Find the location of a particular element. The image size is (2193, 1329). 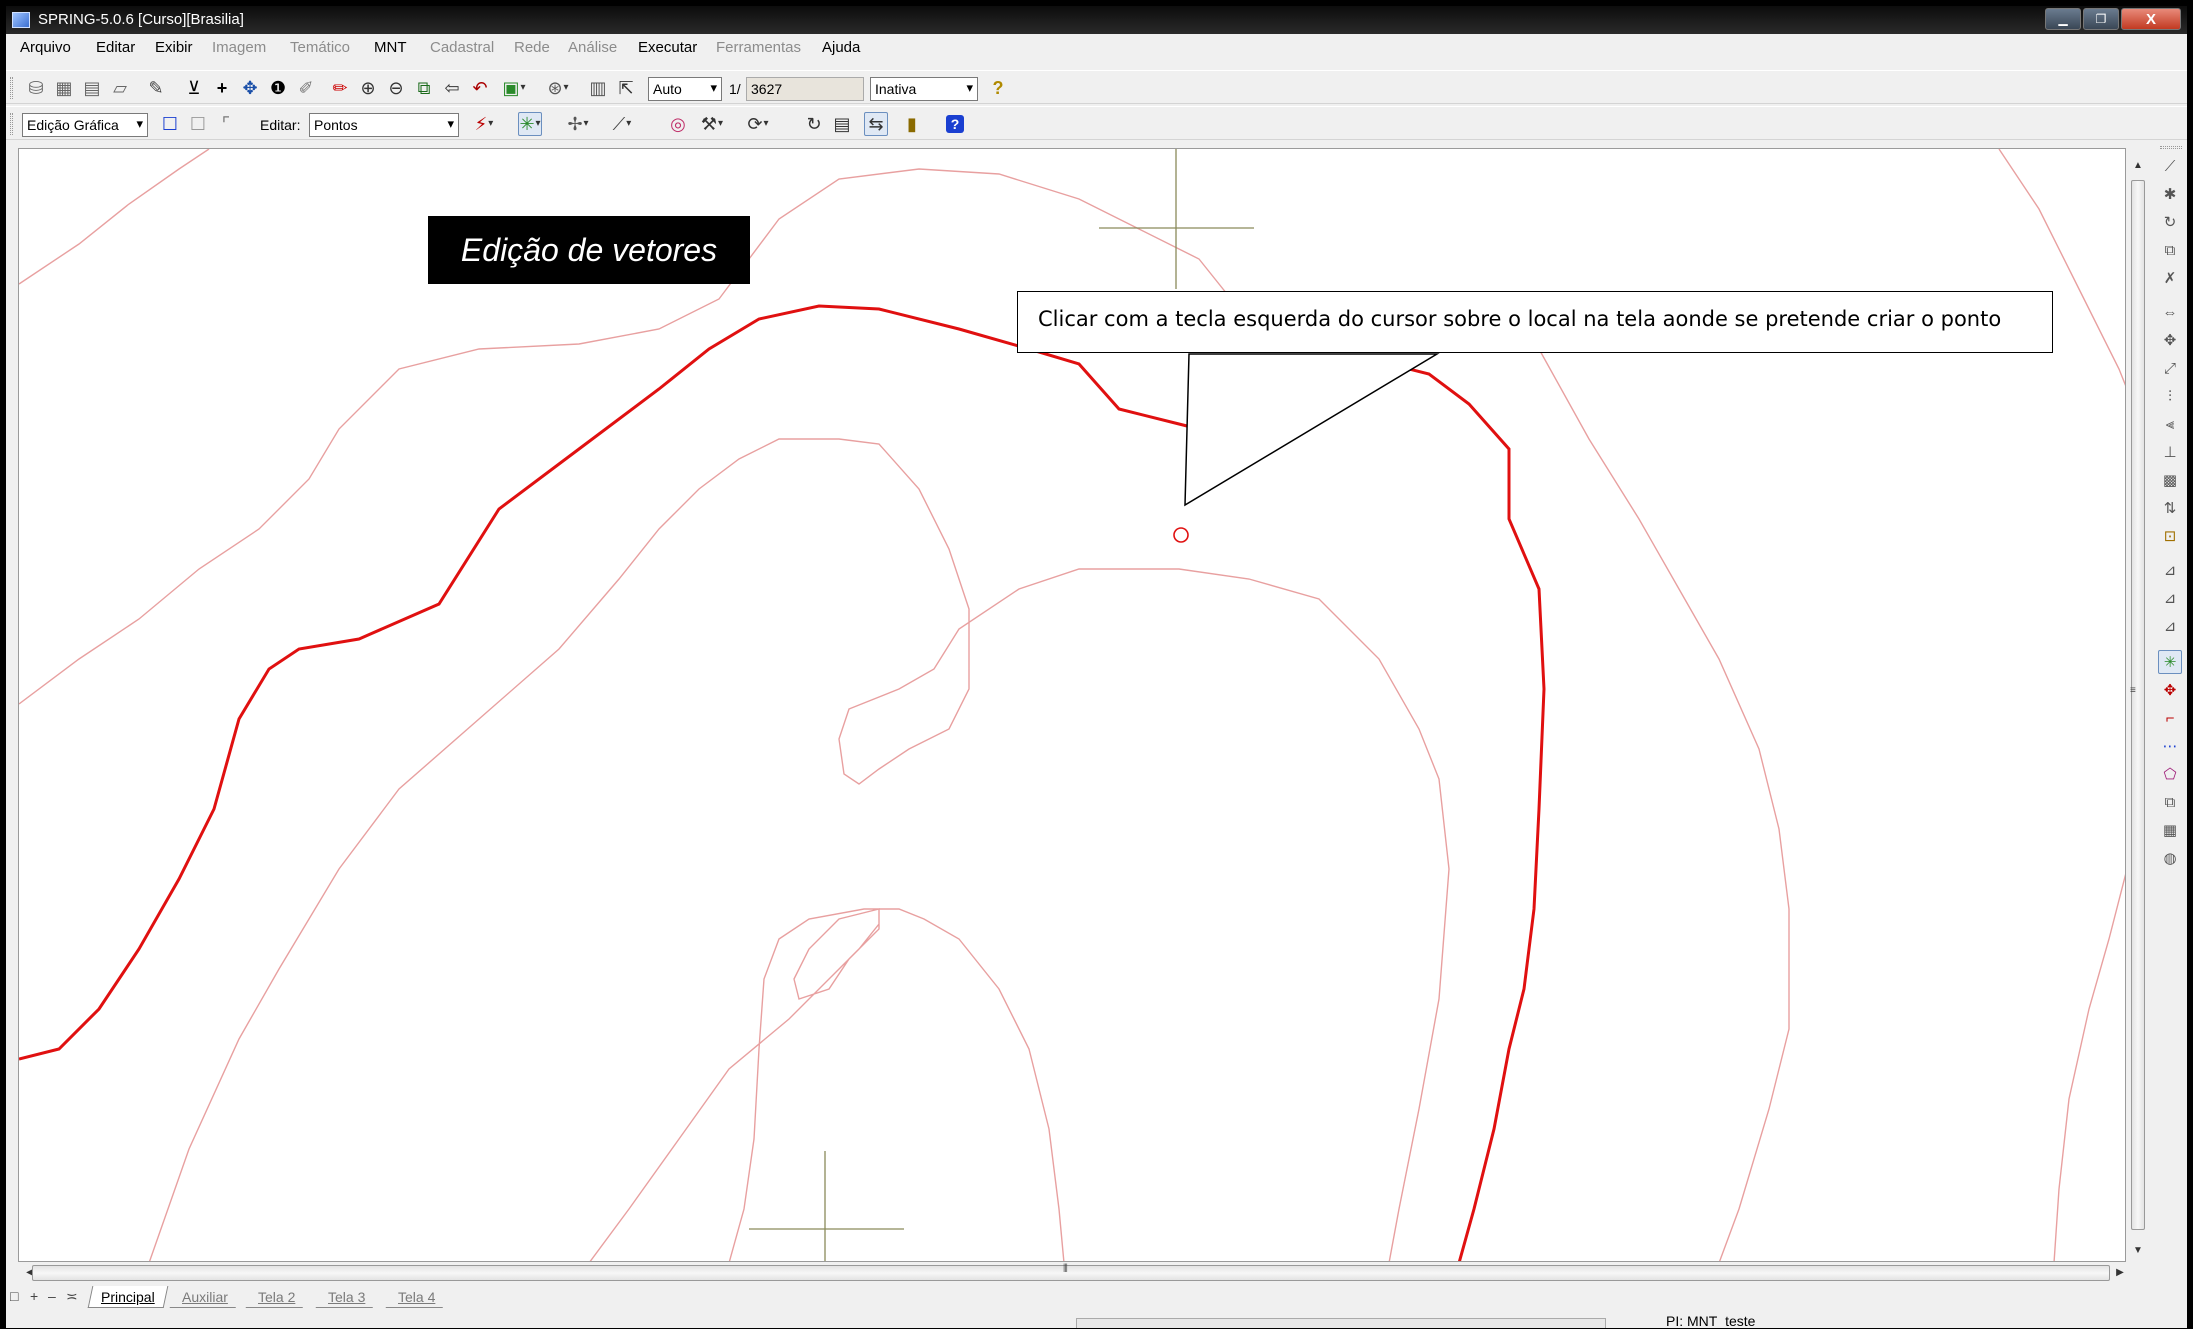

palette-grip is located at coordinates (2171, 147).